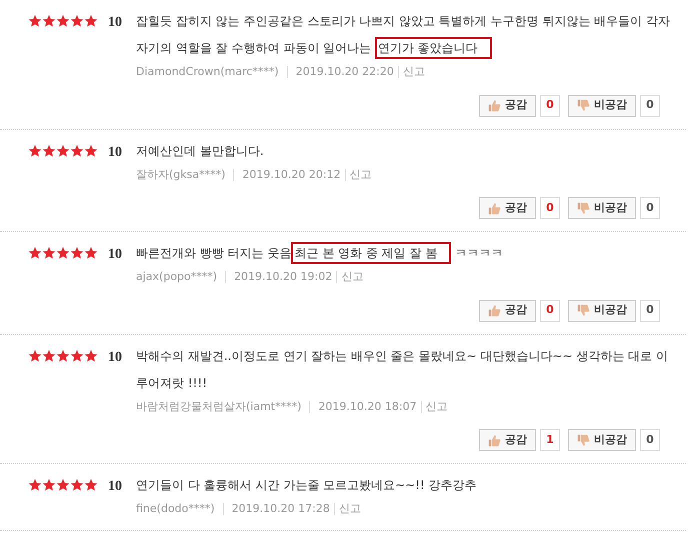 The width and height of the screenshot is (700, 540). What do you see at coordinates (402, 370) in the screenshot?
I see `review-text: 박해수의 재발견..이정도로 연기 잘하는 배우인 줄은 몰랐네요~ 대단했습니다~~ 생각하는 대로 이루어져랏 !!!!` at bounding box center [402, 370].